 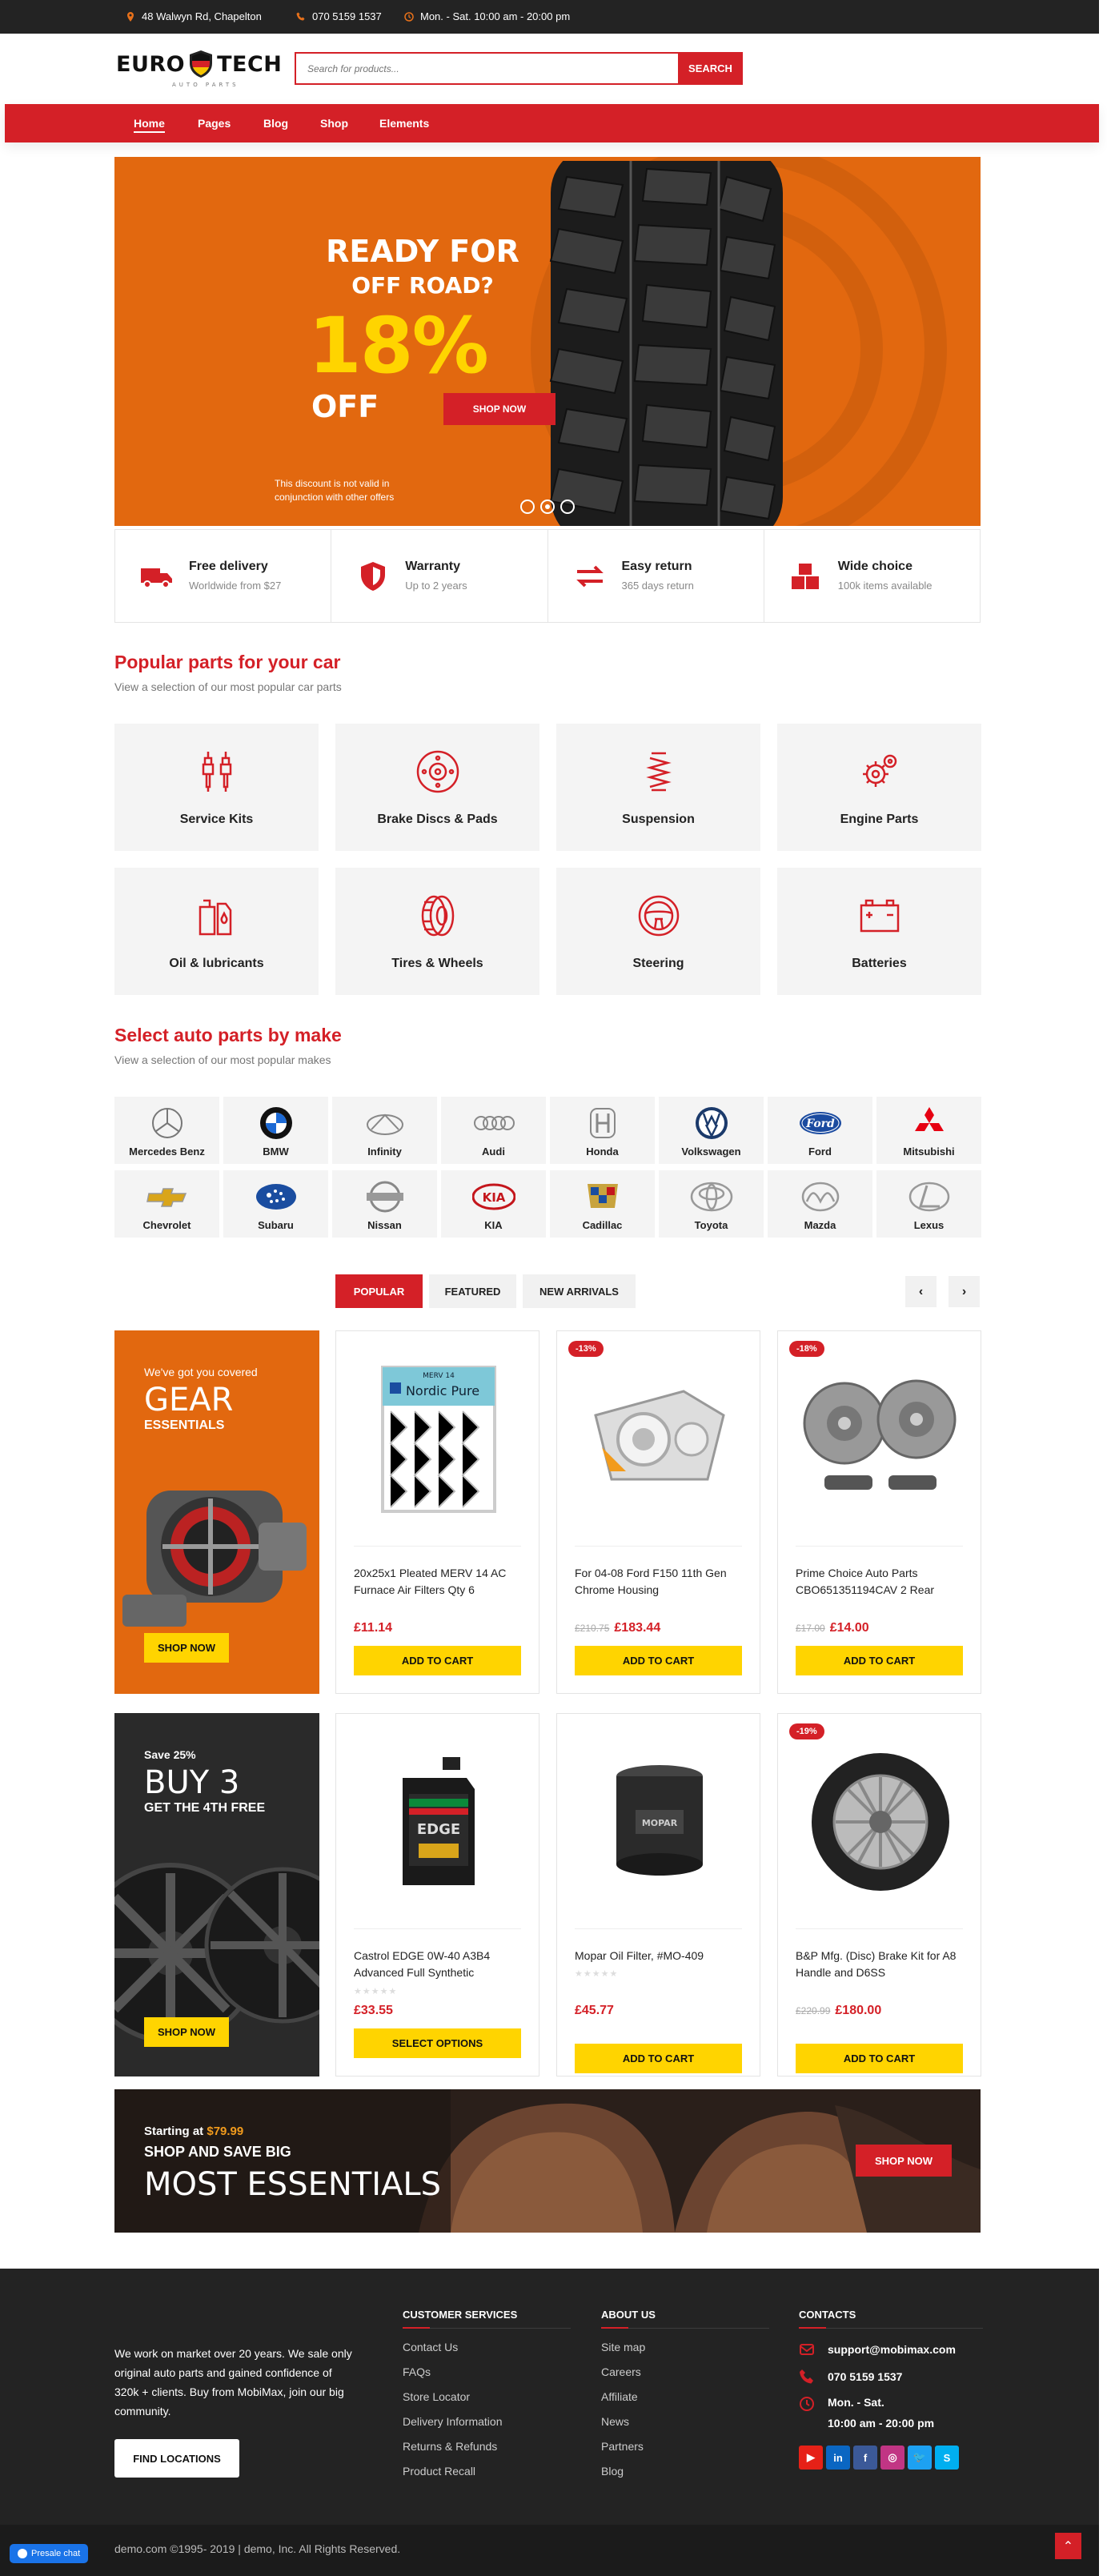 What do you see at coordinates (487, 2422) in the screenshot?
I see `footer-link-delivery: Delivery Information` at bounding box center [487, 2422].